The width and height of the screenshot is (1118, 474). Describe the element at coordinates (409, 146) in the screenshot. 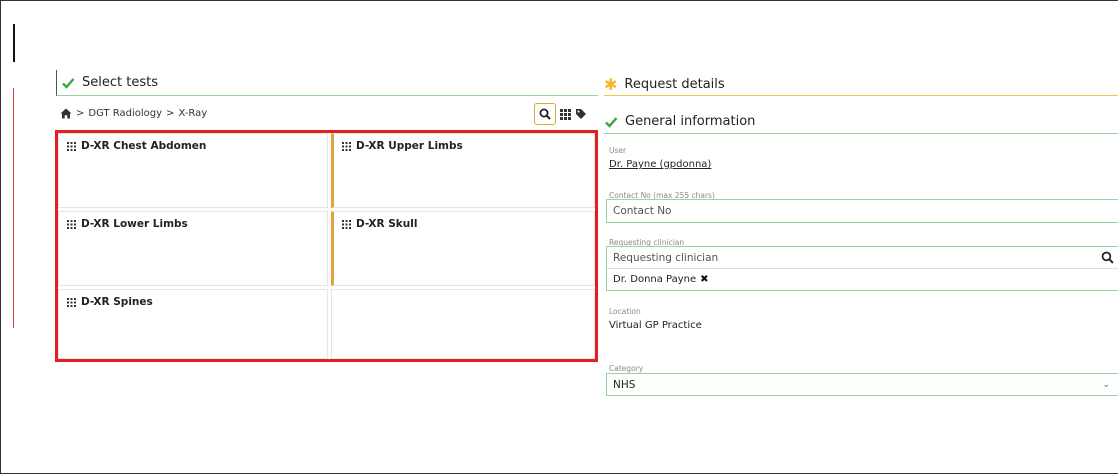

I see `test-label: D-XR Upper Limbs` at that location.